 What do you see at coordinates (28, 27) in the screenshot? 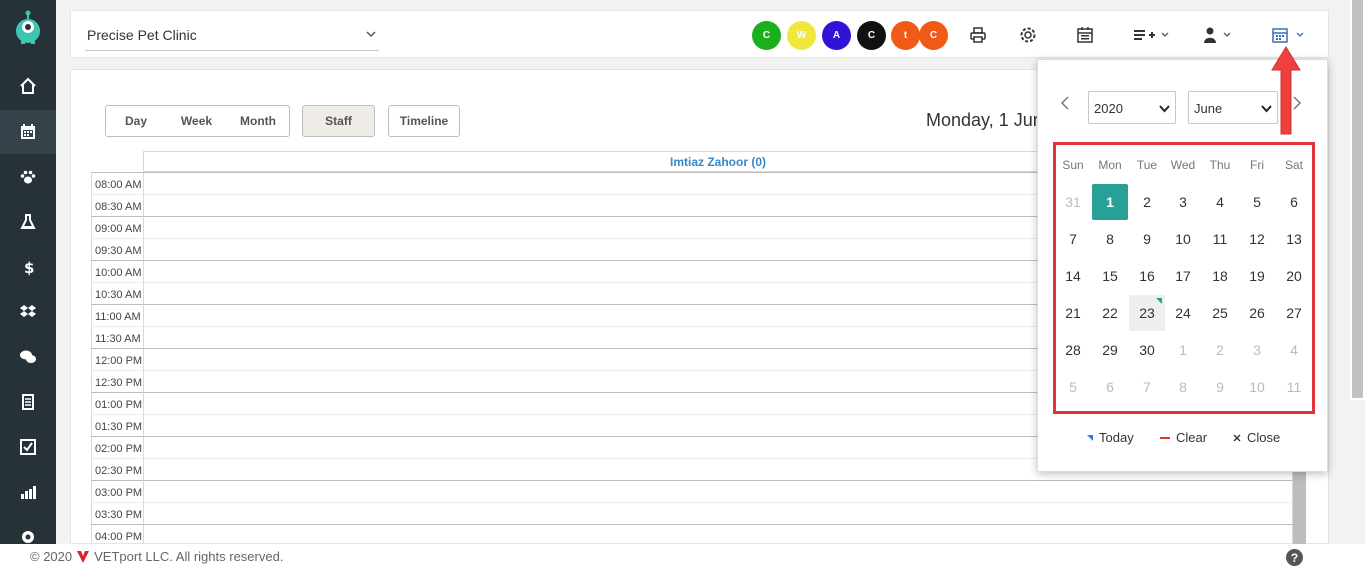
I see `logo-icon` at bounding box center [28, 27].